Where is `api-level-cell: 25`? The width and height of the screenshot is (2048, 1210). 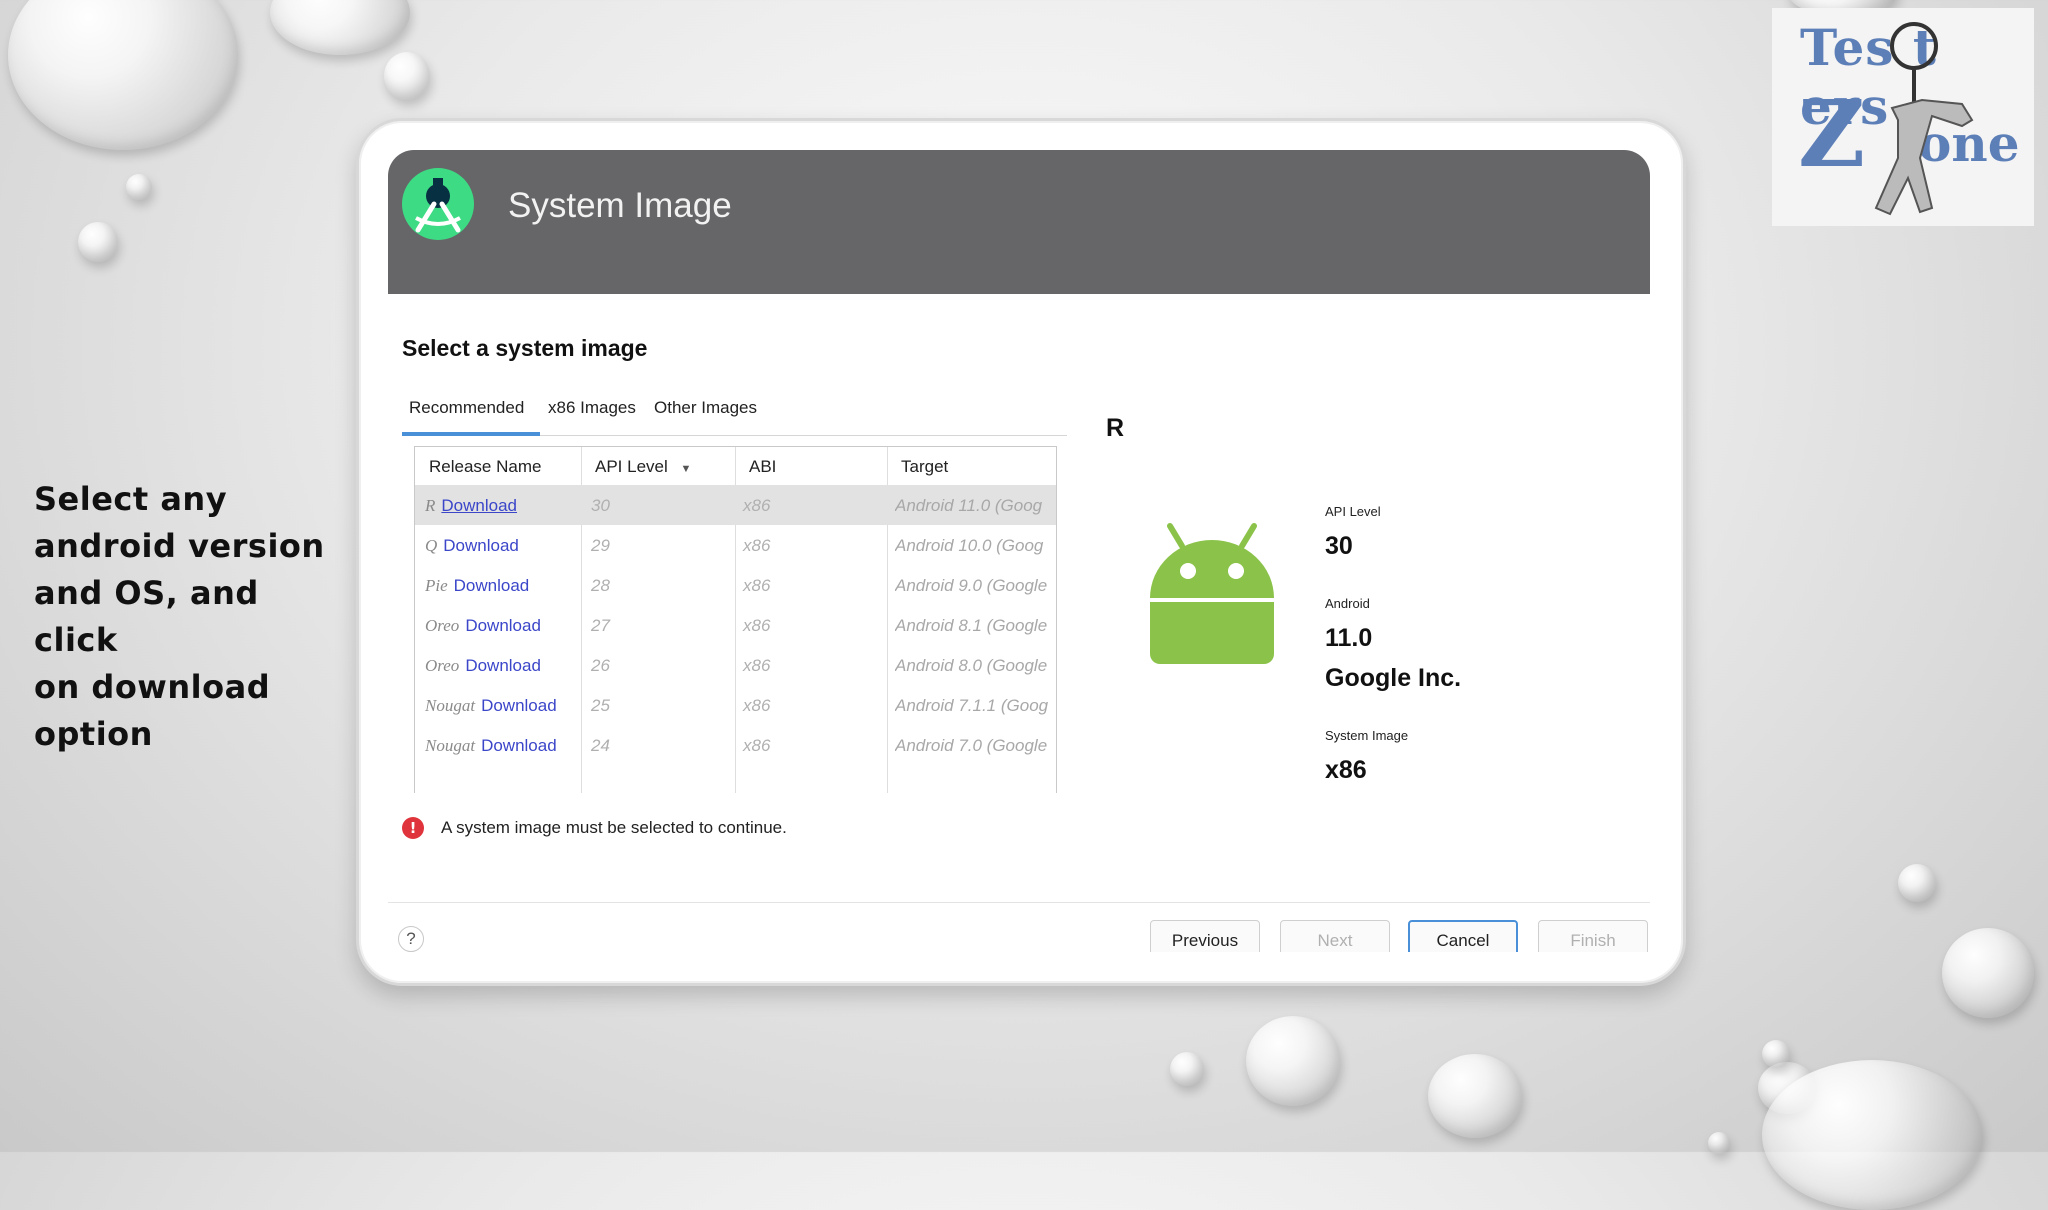
api-level-cell: 25 is located at coordinates (600, 705).